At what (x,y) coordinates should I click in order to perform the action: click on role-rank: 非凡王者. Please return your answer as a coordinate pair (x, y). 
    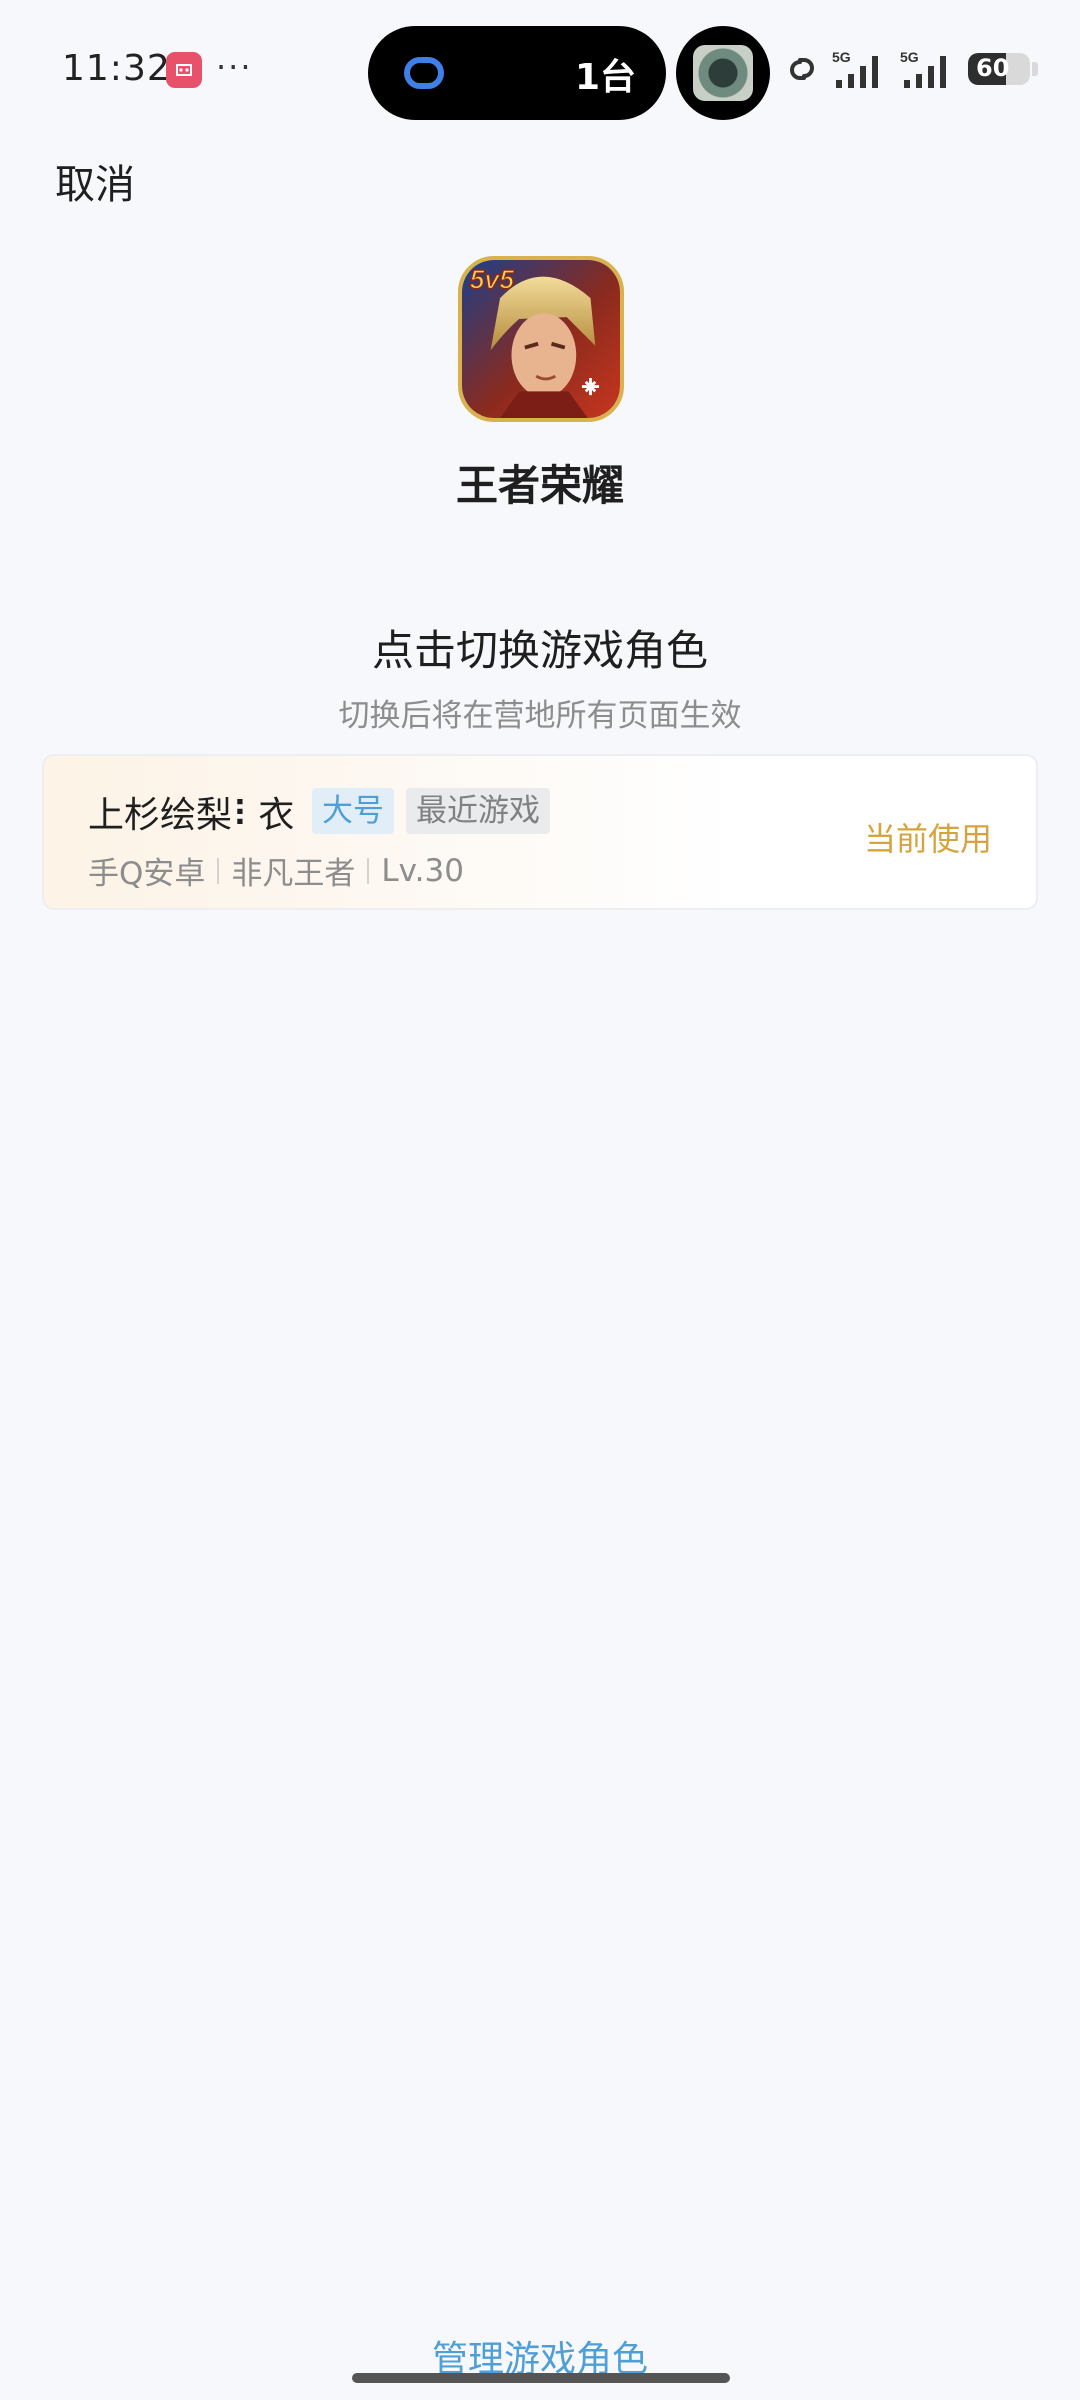
    Looking at the image, I should click on (293, 874).